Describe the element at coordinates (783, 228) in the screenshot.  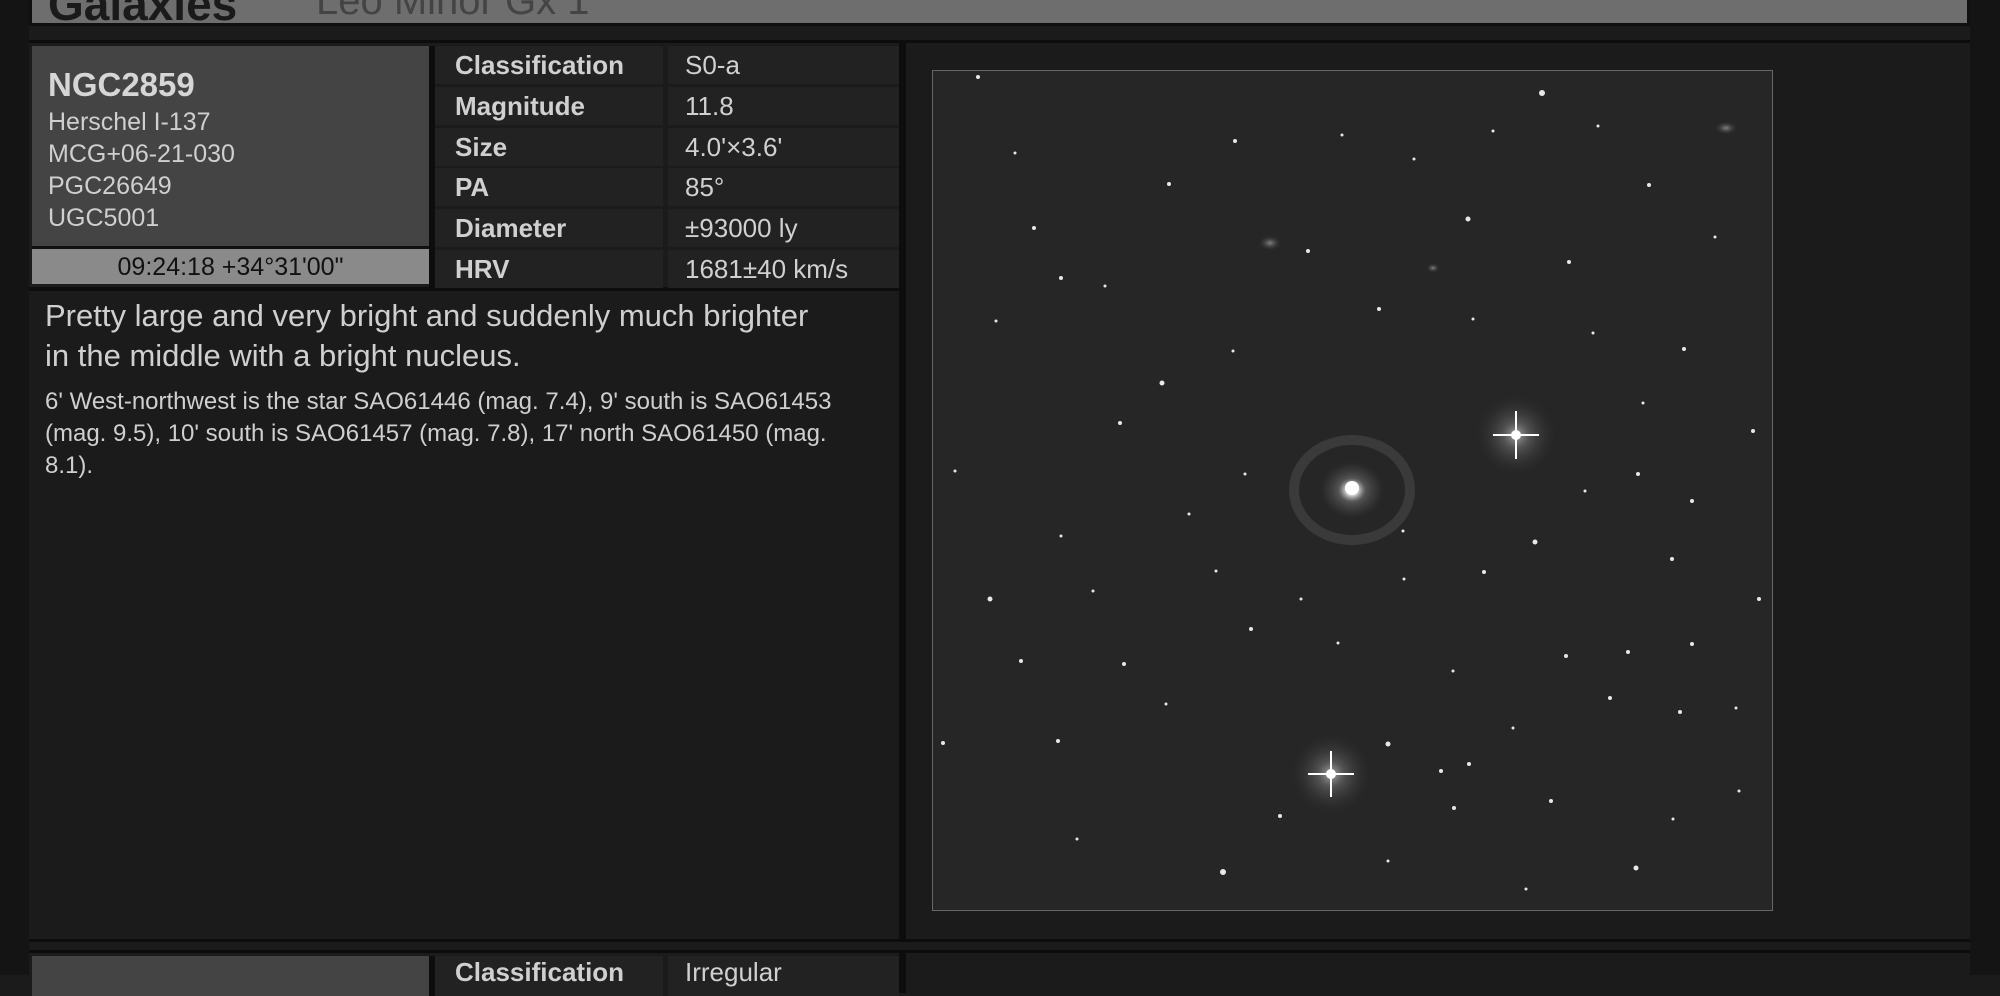
I see `property-value: ±93000 ly` at that location.